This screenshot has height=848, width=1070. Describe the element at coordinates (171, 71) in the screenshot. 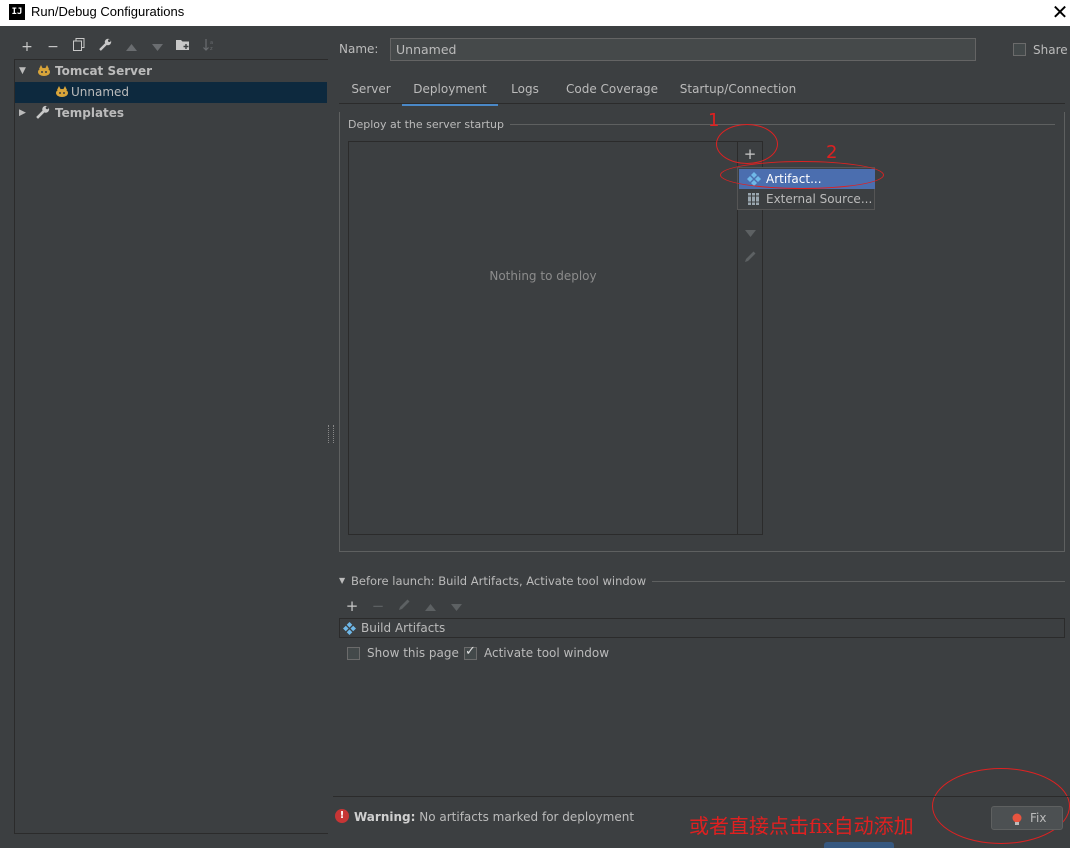

I see `tree-item-tomcat-server: ▼ Tomcat Server` at that location.